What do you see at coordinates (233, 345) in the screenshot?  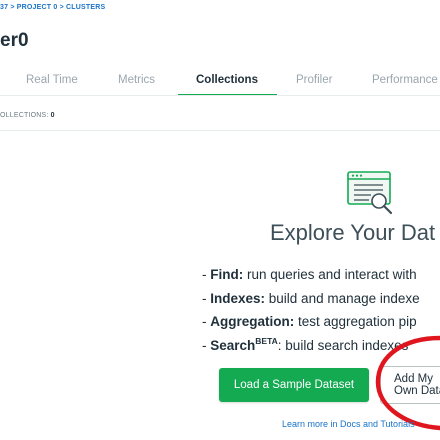 I see `feature-name: Search` at bounding box center [233, 345].